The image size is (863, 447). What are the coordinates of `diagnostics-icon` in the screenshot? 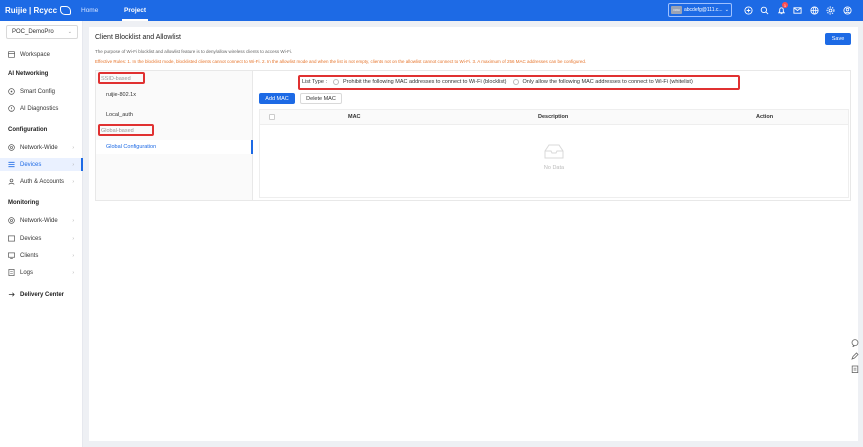 It's located at (11, 108).